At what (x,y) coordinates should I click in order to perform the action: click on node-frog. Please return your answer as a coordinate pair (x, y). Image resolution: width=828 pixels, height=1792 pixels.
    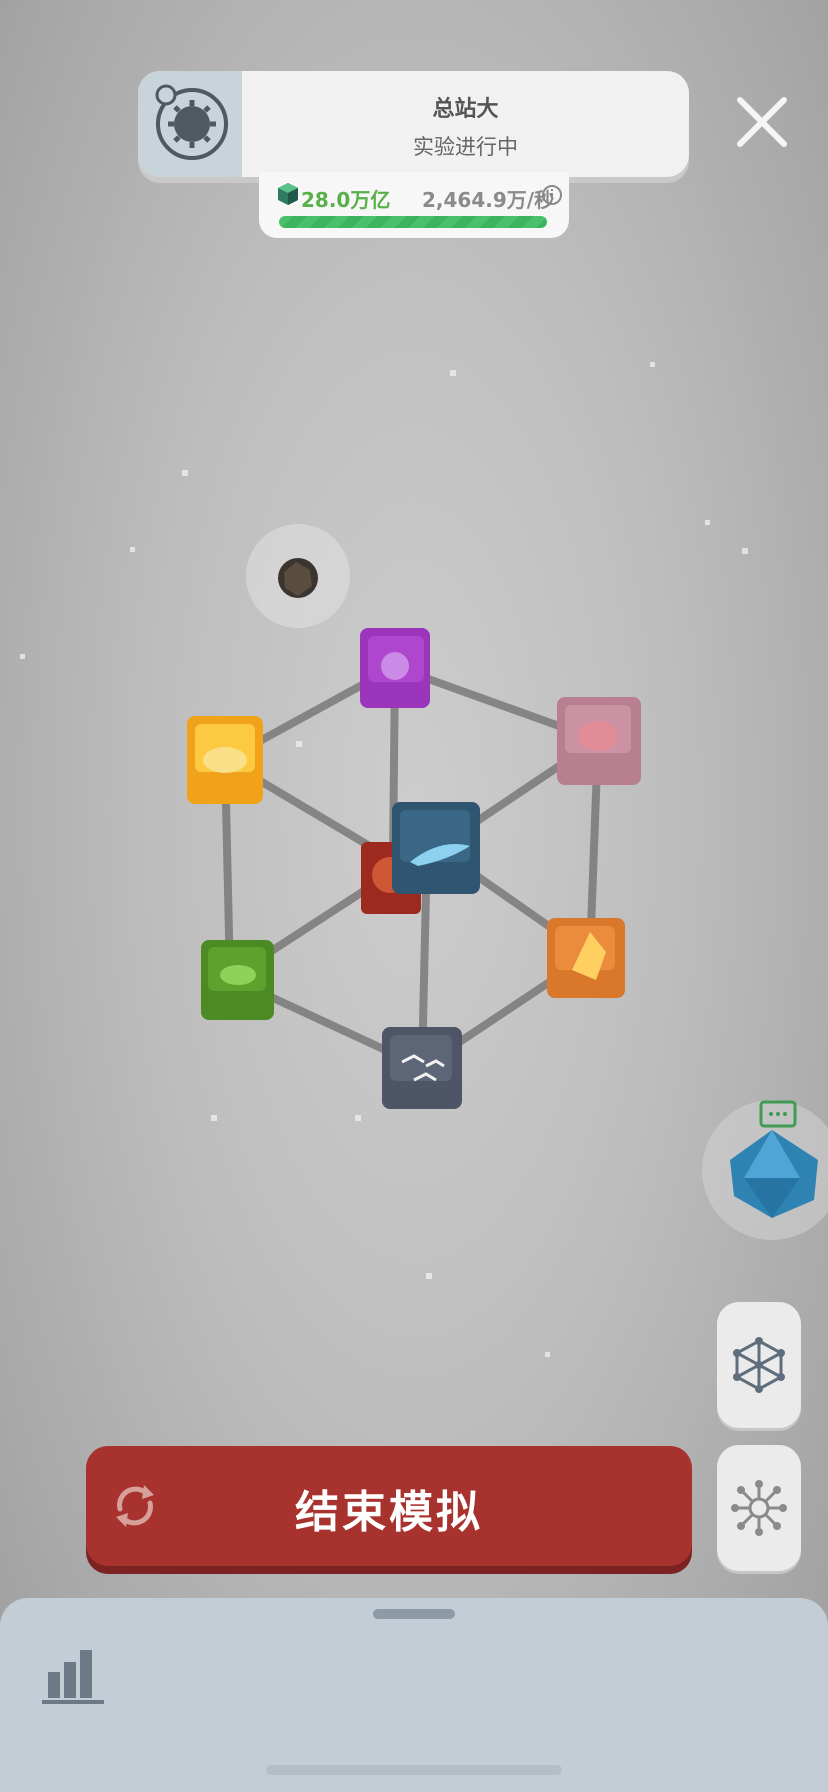
    Looking at the image, I should click on (237, 980).